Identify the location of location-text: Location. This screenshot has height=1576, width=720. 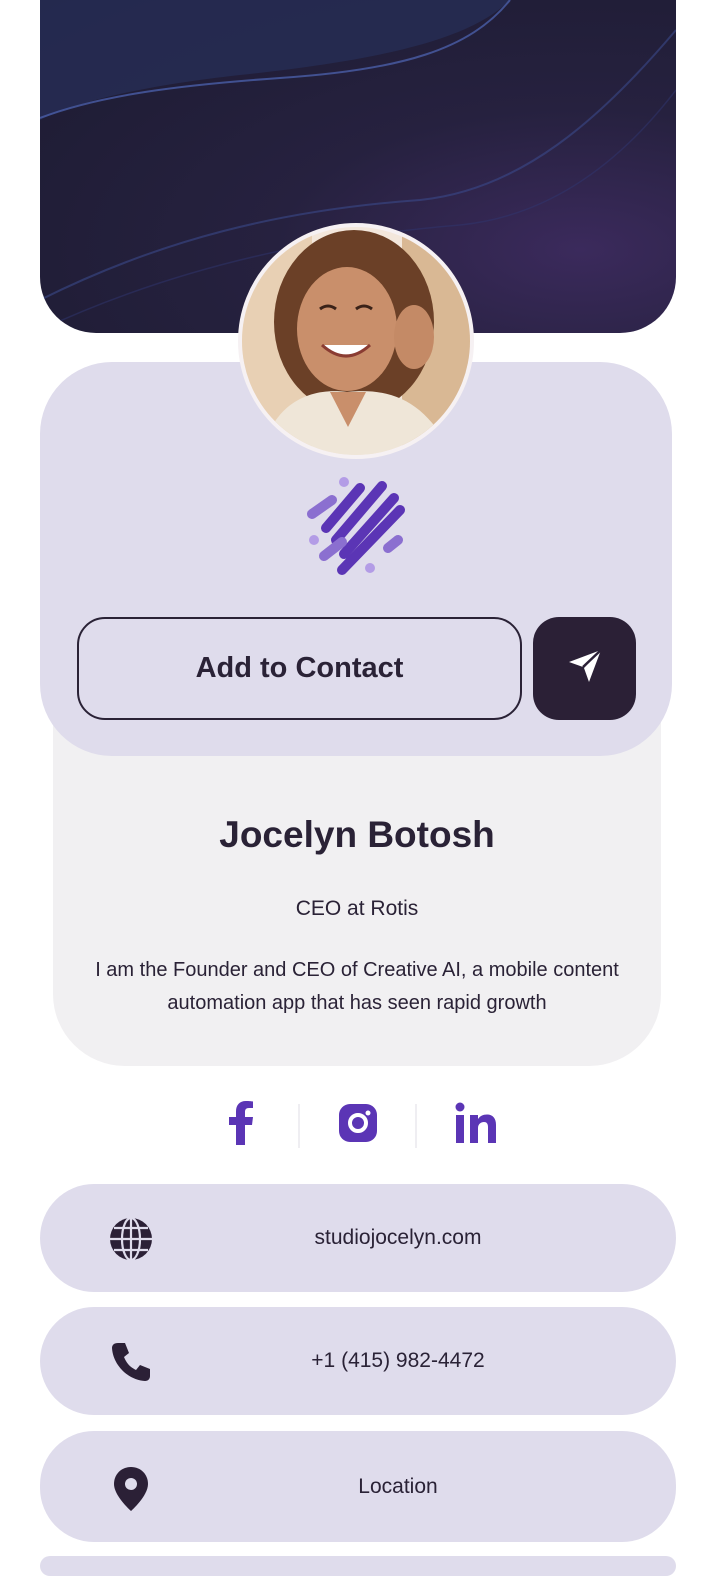
(398, 1486).